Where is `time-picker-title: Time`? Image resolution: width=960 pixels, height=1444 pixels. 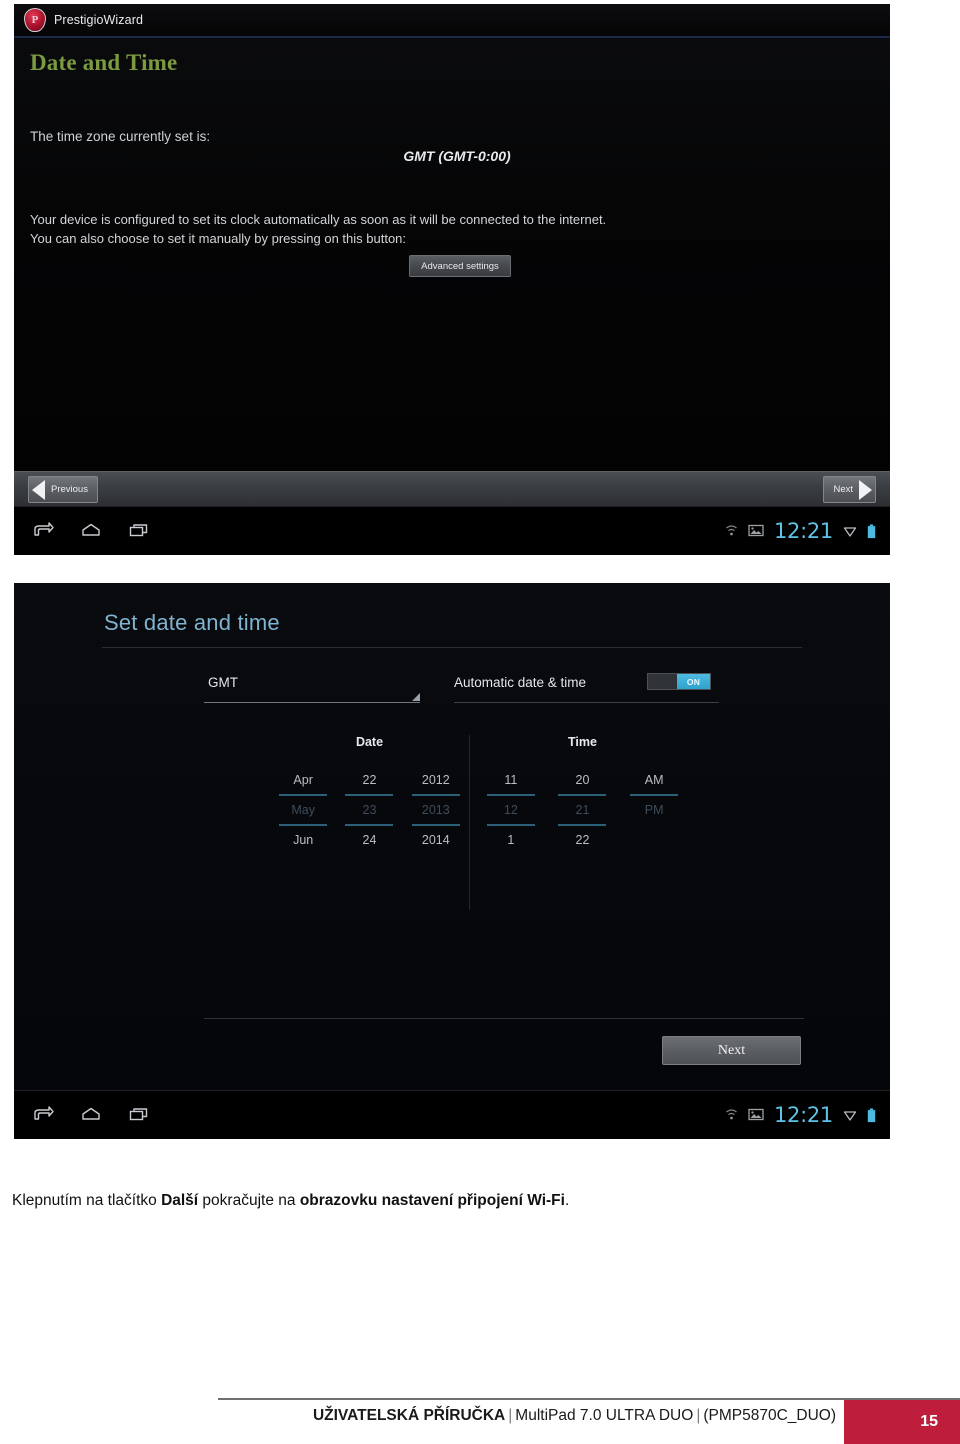
time-picker-title: Time is located at coordinates (582, 742).